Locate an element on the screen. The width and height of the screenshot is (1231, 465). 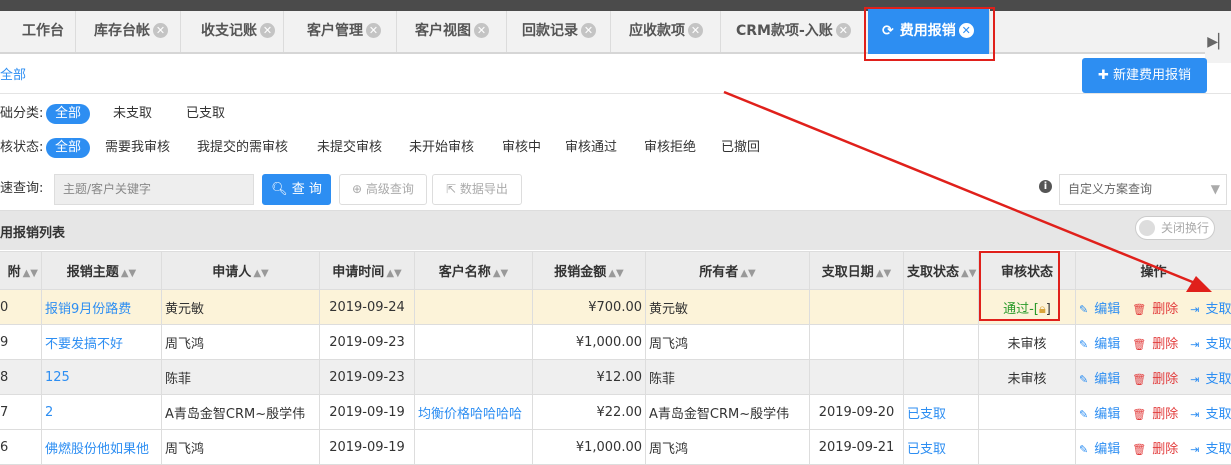
tab-inventory: 库存台帐✕ is located at coordinates (128, 31).